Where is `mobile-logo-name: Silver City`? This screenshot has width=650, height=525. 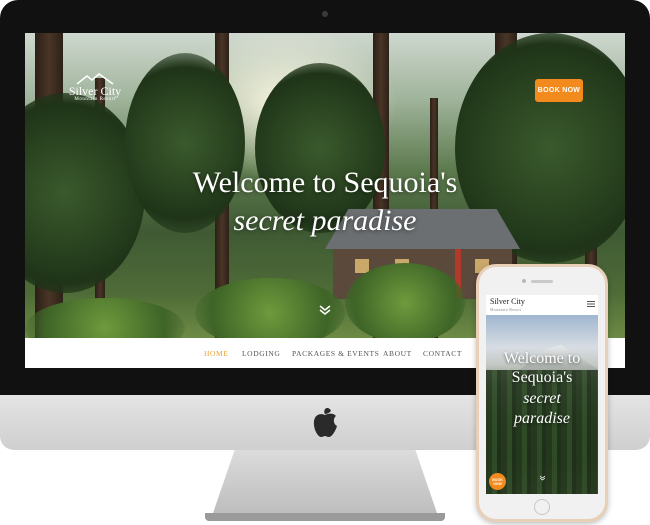
mobile-logo-name: Silver City is located at coordinates (507, 302).